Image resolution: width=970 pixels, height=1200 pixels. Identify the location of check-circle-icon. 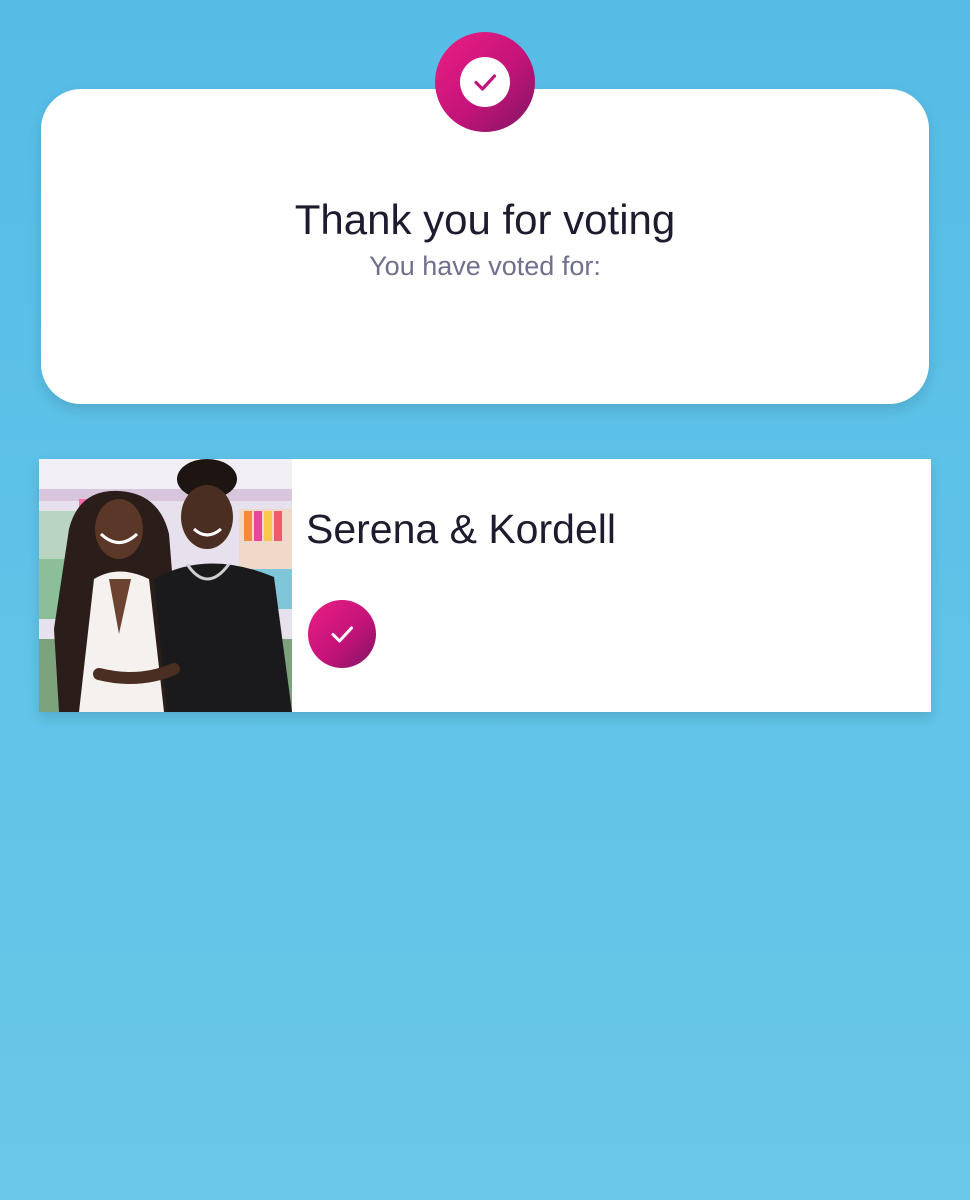
(485, 82).